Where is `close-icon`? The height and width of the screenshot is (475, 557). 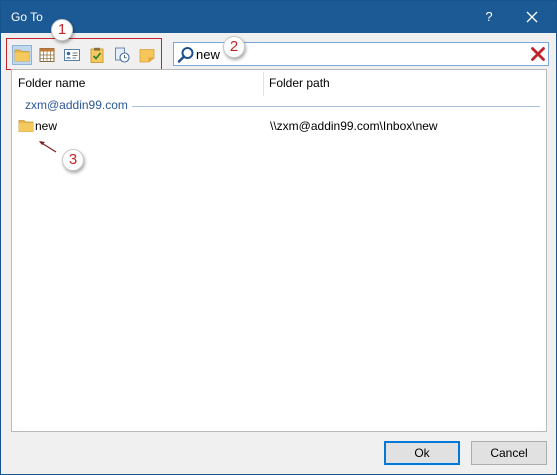
close-icon is located at coordinates (532, 17).